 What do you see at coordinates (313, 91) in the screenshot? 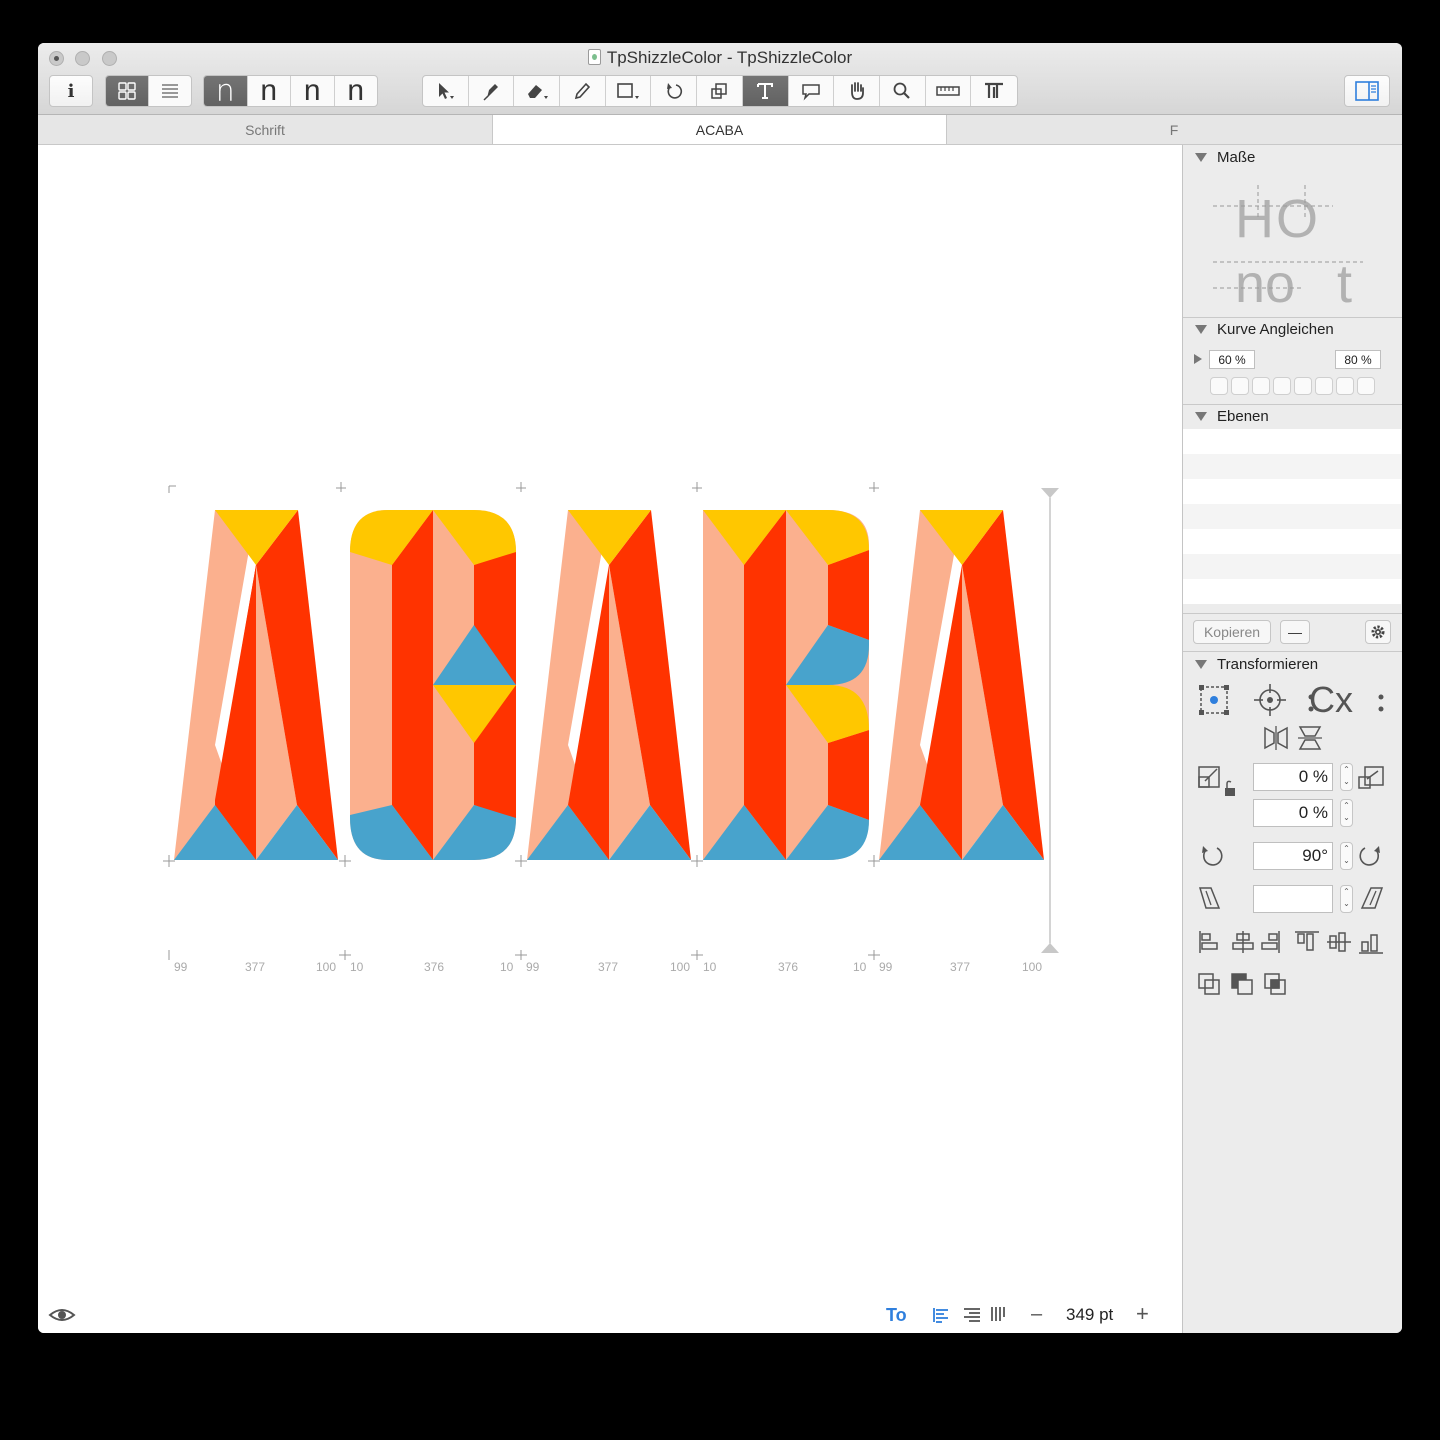
I see `style-medium-button: n` at bounding box center [313, 91].